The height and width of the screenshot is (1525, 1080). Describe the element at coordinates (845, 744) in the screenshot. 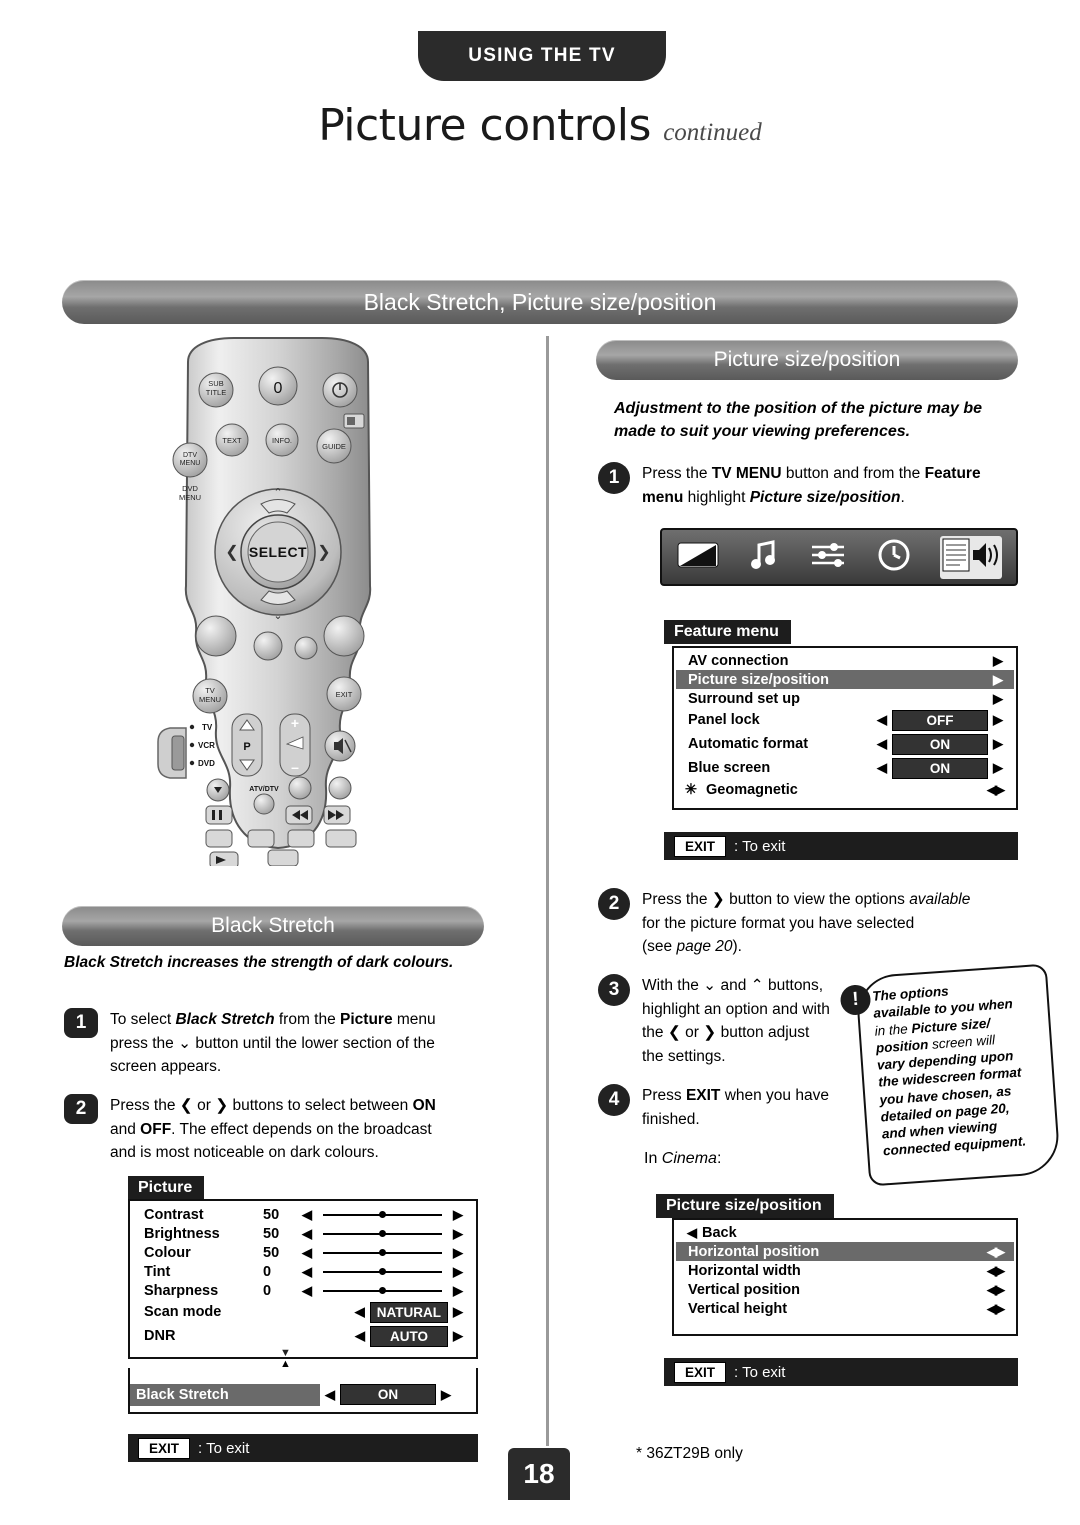

I see `osd-row-automatic-format: Automatic format ◀ ON ▶` at that location.